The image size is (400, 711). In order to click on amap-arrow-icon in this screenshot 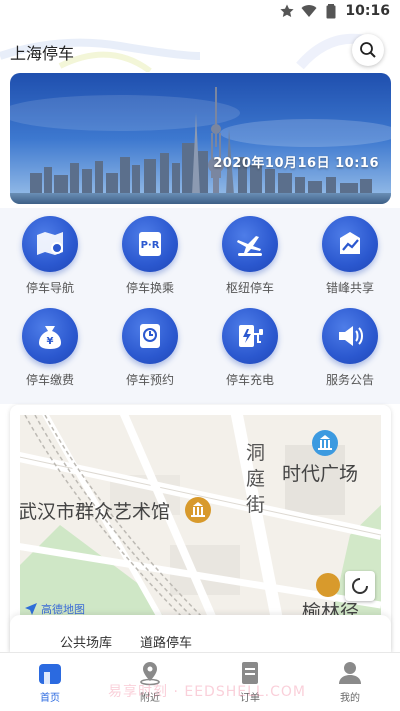, I will do `click(31, 609)`.